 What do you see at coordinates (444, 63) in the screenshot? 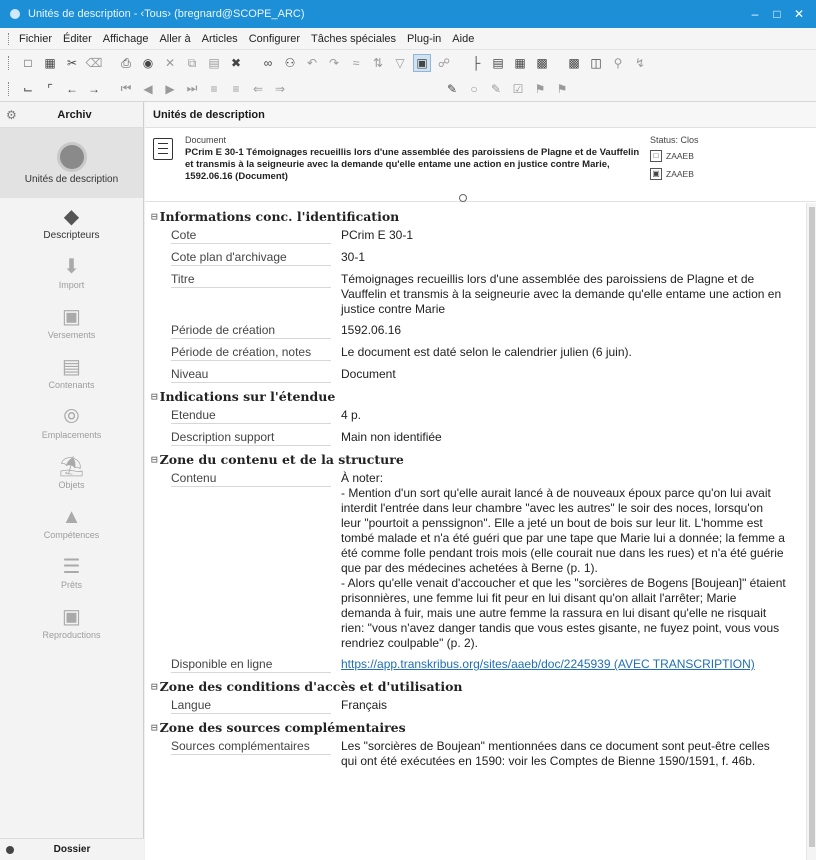
I see `attach-icon: ☍` at bounding box center [444, 63].